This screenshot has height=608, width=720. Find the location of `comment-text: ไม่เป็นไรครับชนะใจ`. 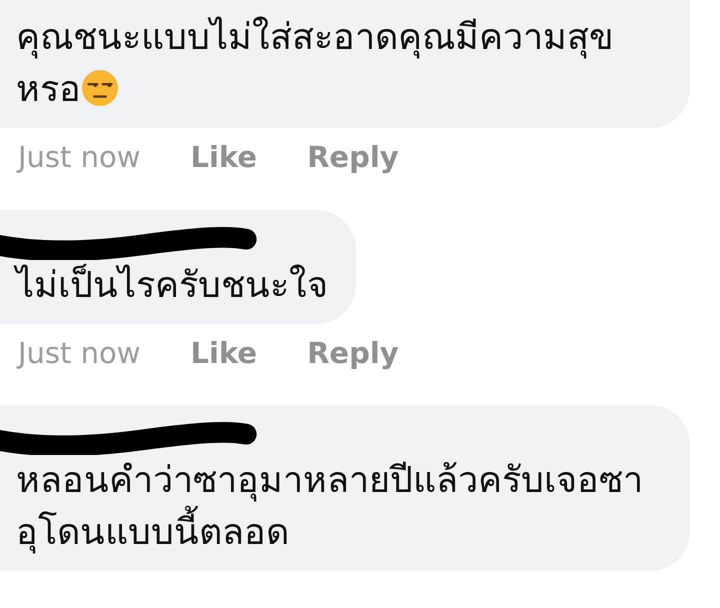

comment-text: ไม่เป็นไรครับชนะใจ is located at coordinates (172, 285).